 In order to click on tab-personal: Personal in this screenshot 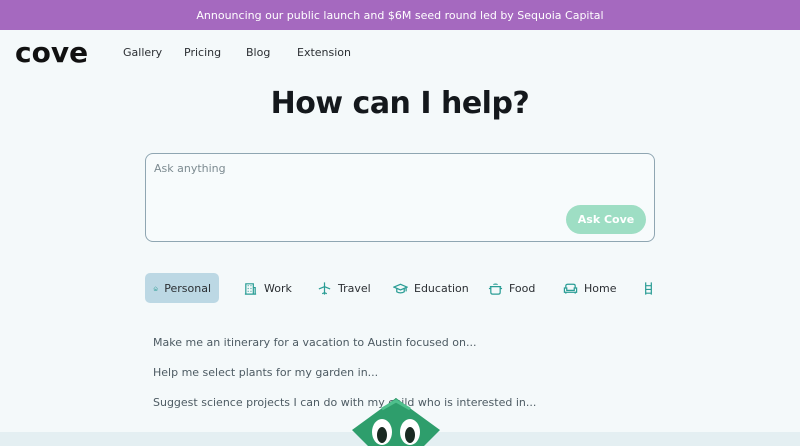, I will do `click(182, 288)`.